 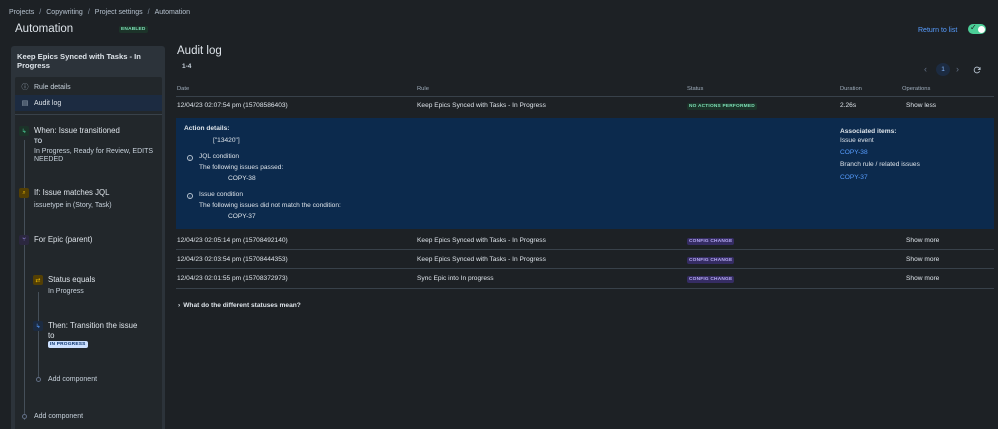 What do you see at coordinates (24, 416) in the screenshot?
I see `add-component-dot-outer` at bounding box center [24, 416].